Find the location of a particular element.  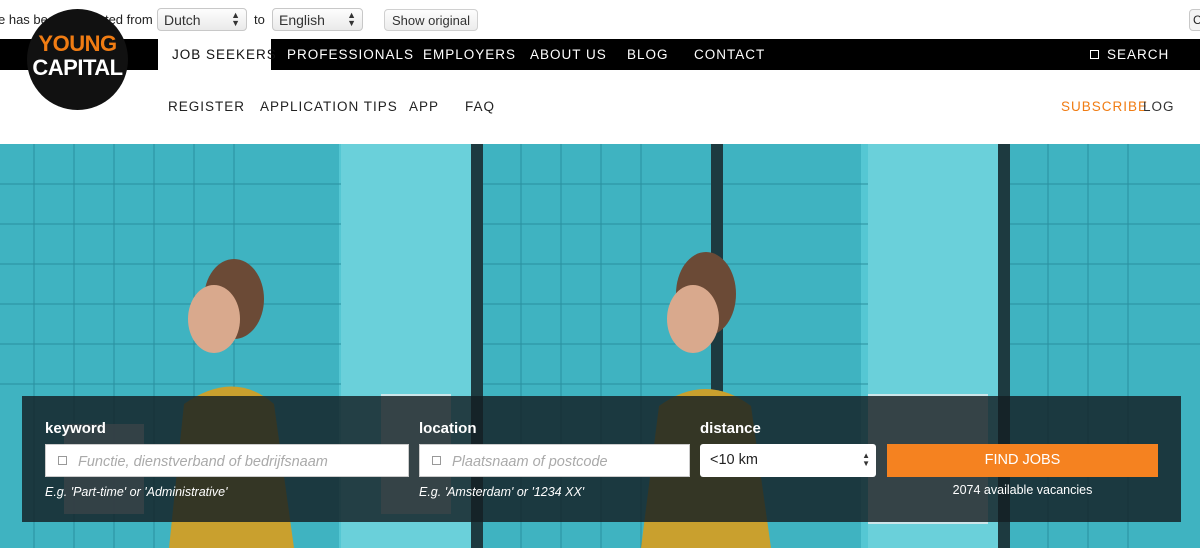

nav-blog: BLOG is located at coordinates (648, 54).